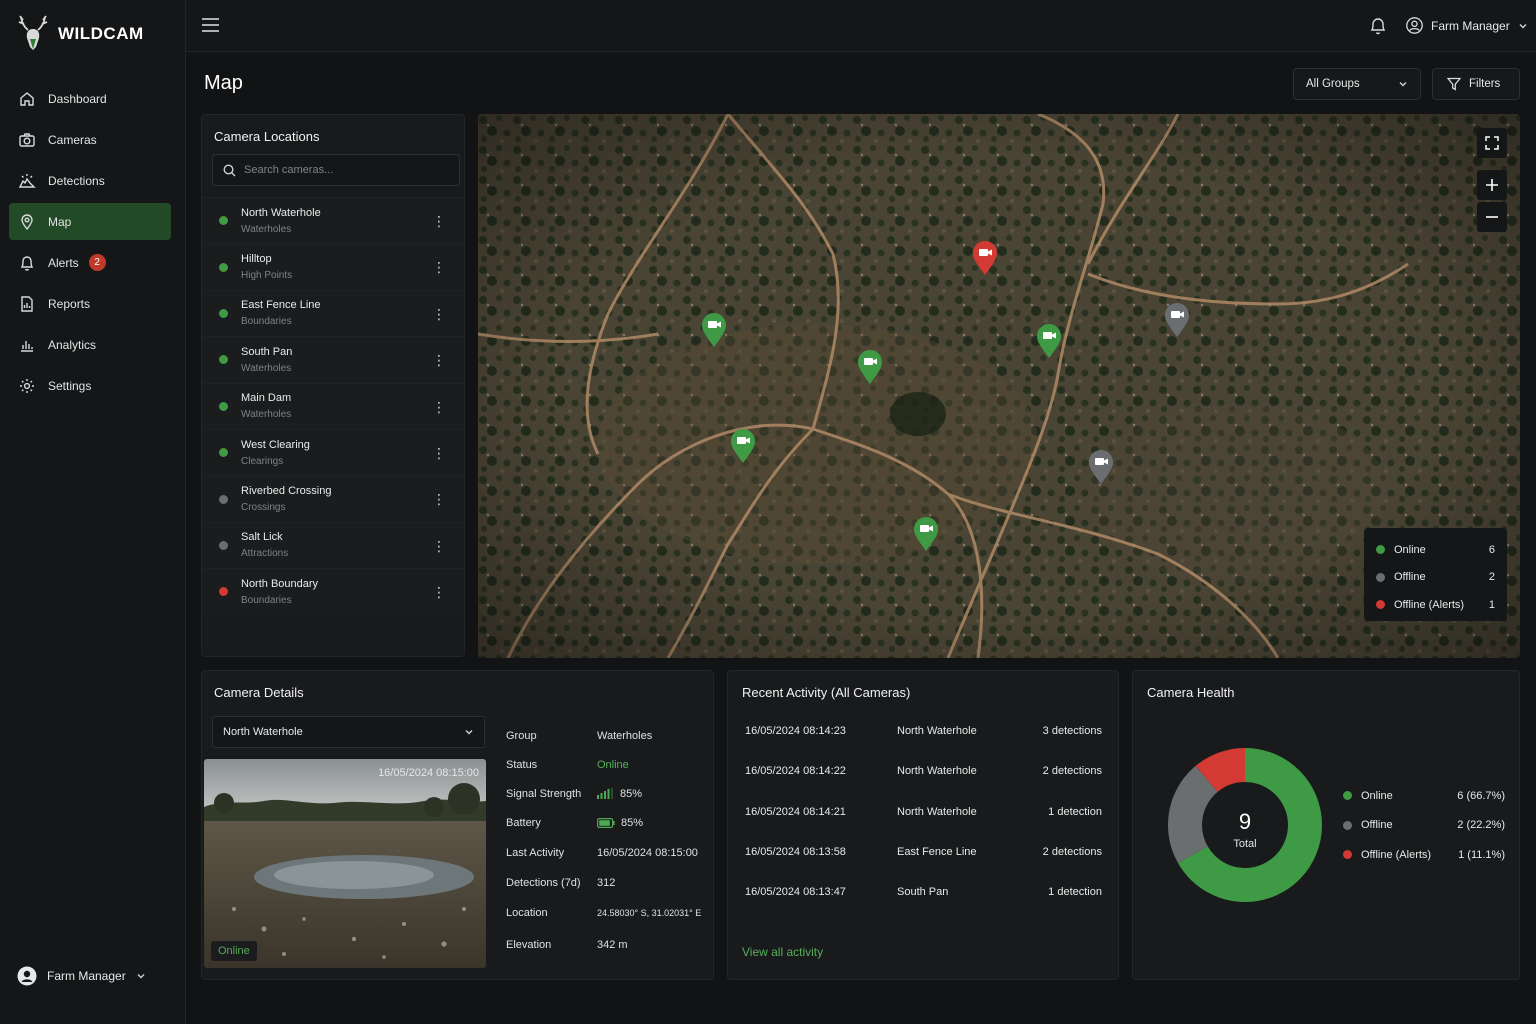  Describe the element at coordinates (1245, 825) in the screenshot. I see `camera-health-donut: 9 Total` at that location.